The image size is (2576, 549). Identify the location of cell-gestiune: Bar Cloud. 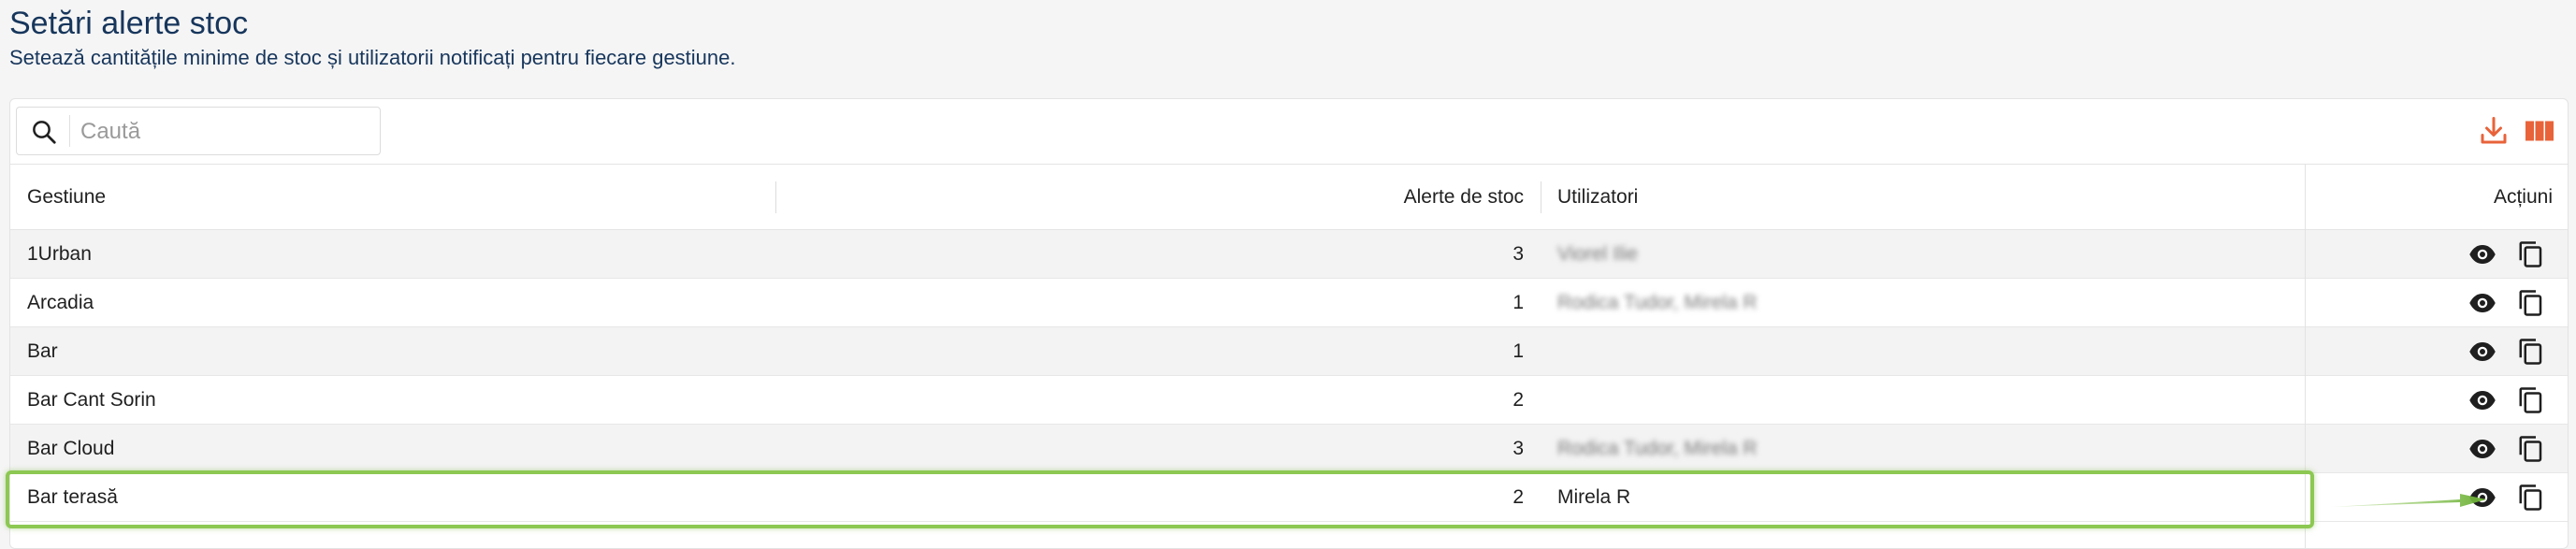
(71, 448).